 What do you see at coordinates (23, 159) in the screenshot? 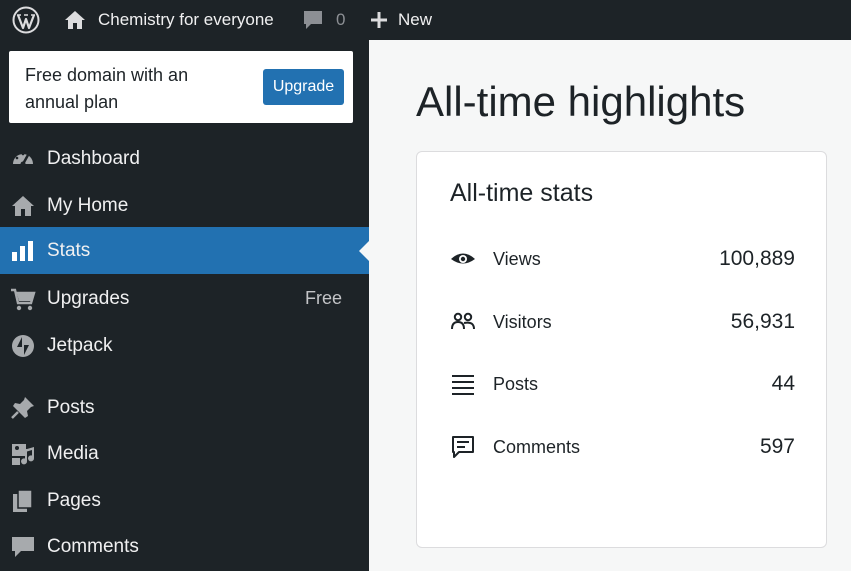
I see `dashboard-icon` at bounding box center [23, 159].